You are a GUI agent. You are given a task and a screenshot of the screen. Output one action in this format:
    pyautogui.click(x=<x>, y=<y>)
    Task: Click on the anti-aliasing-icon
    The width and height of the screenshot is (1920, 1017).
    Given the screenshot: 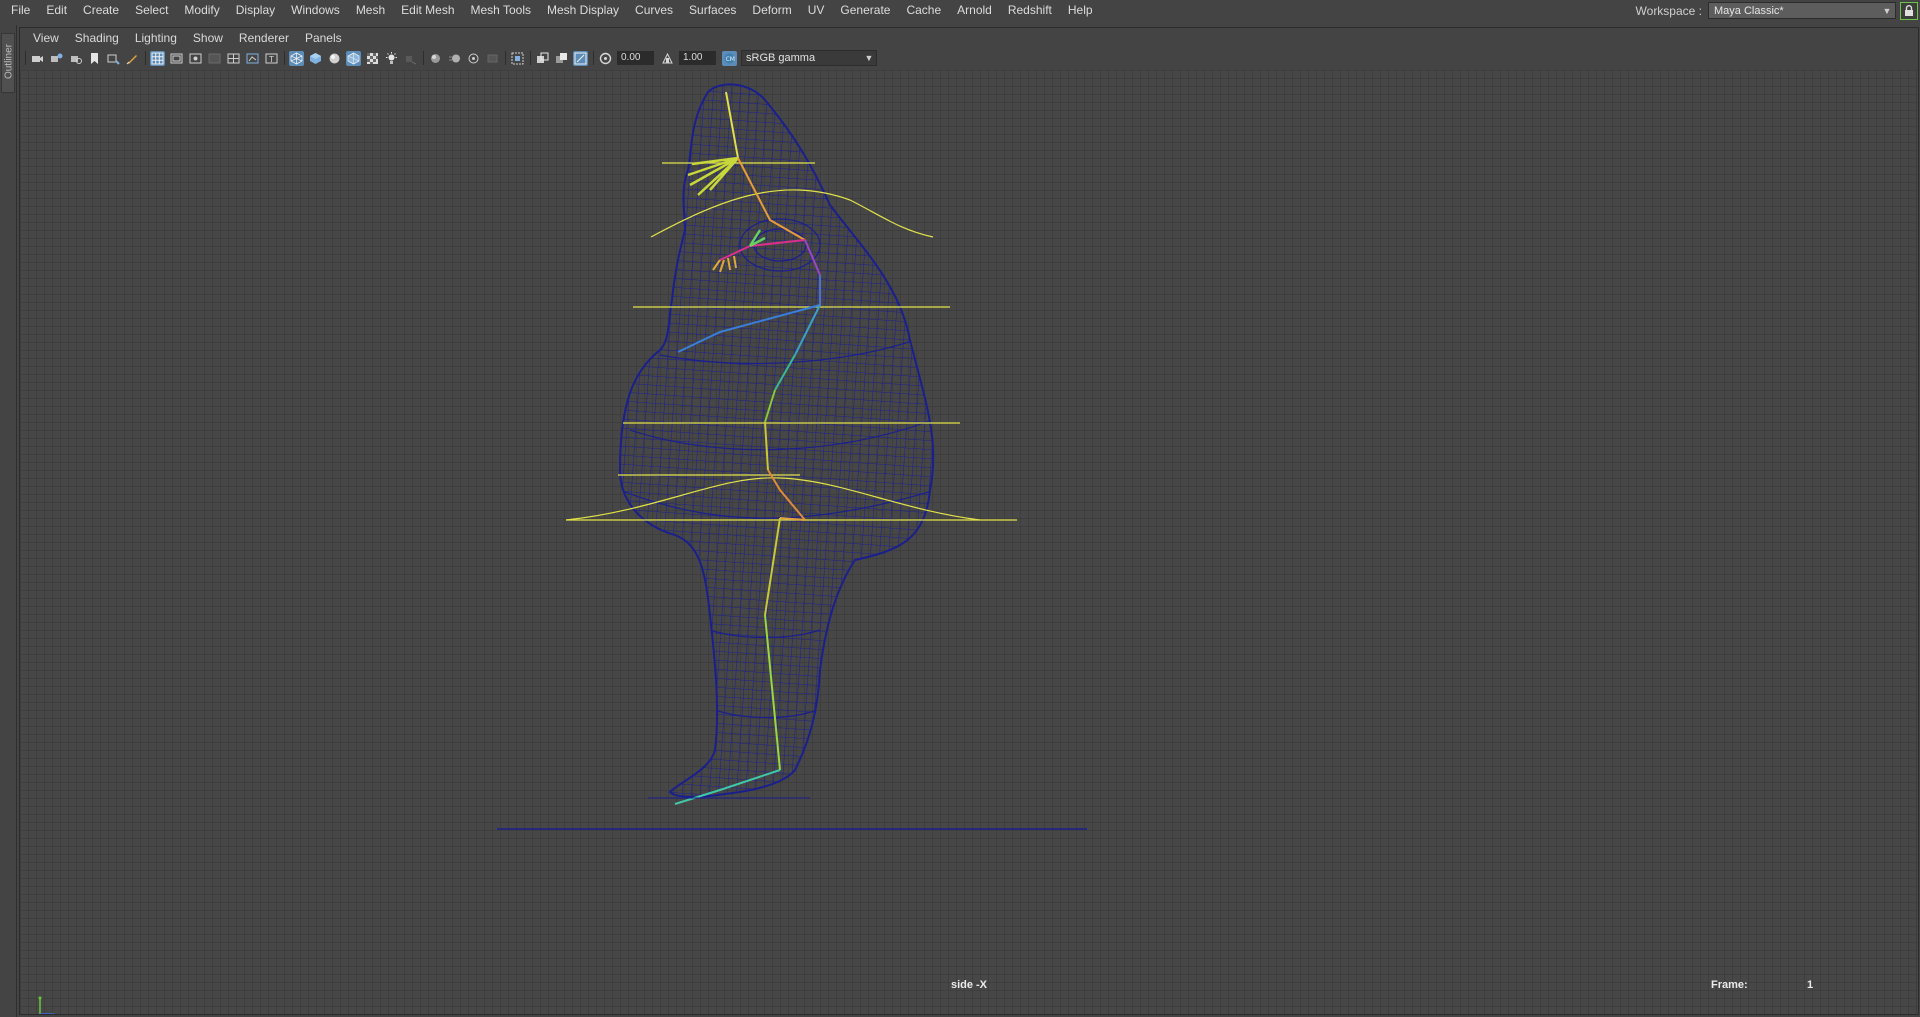 What is the action you would take?
    pyautogui.click(x=473, y=58)
    